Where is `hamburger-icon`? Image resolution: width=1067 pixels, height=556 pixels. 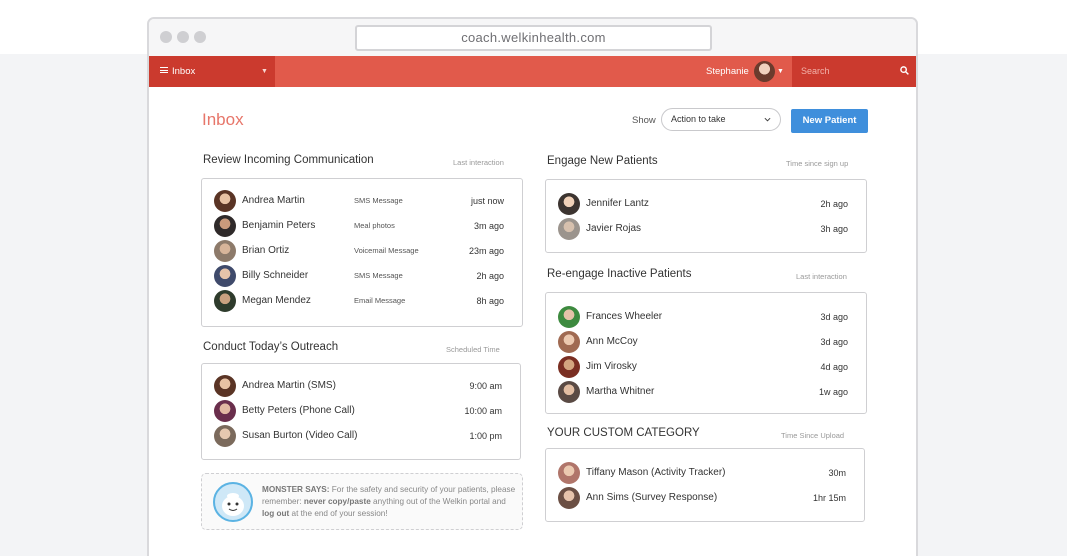
hamburger-icon is located at coordinates (164, 70).